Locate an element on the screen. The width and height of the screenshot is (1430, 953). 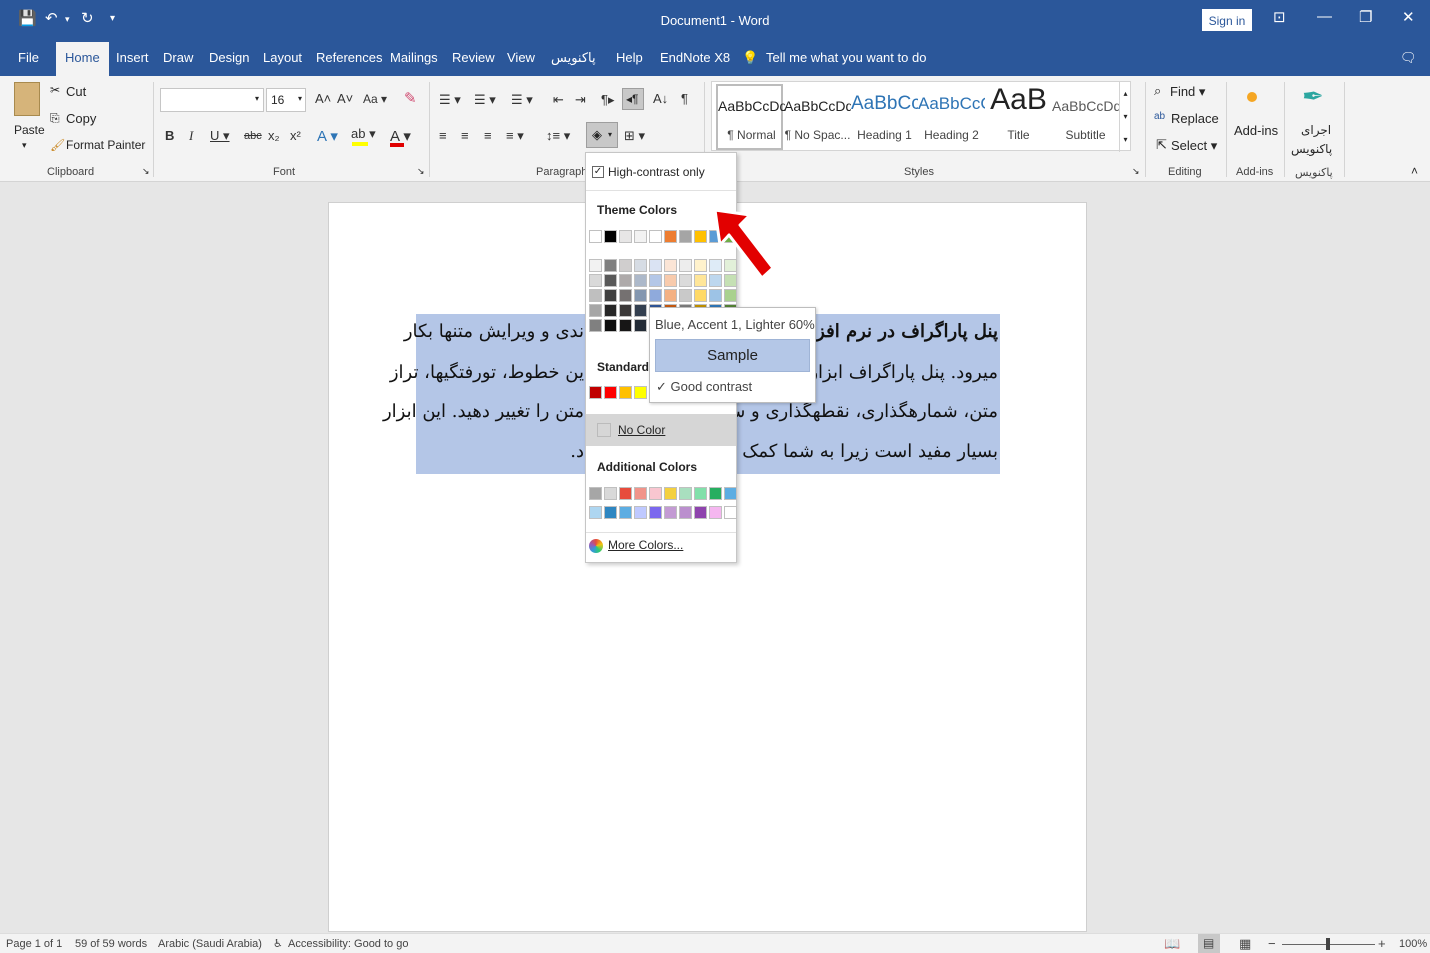
print-layout-button: ▤ is located at coordinates (1209, 943).